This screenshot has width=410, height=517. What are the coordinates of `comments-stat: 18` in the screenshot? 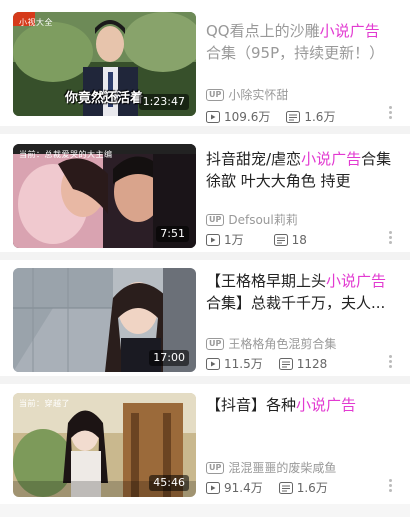 It's located at (290, 239).